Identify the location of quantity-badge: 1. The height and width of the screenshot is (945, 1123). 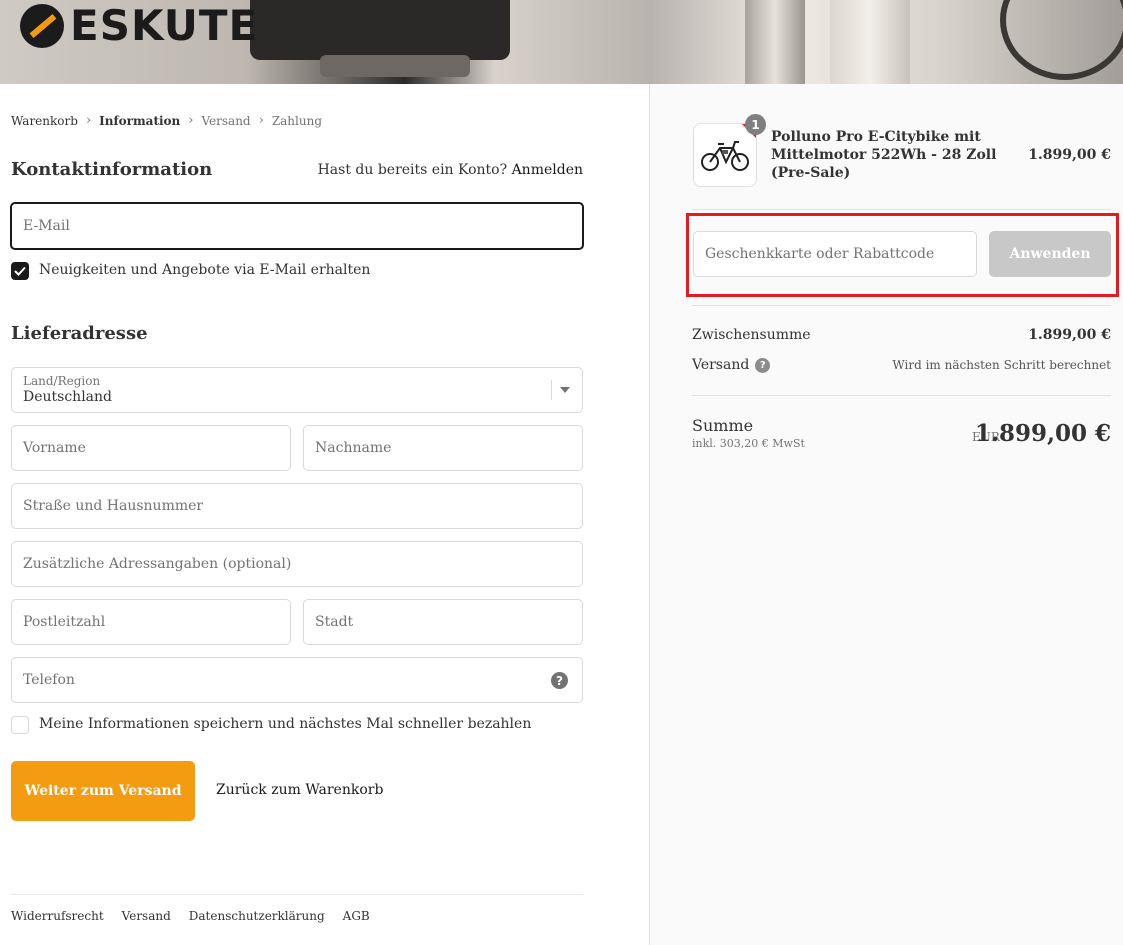
(755, 124).